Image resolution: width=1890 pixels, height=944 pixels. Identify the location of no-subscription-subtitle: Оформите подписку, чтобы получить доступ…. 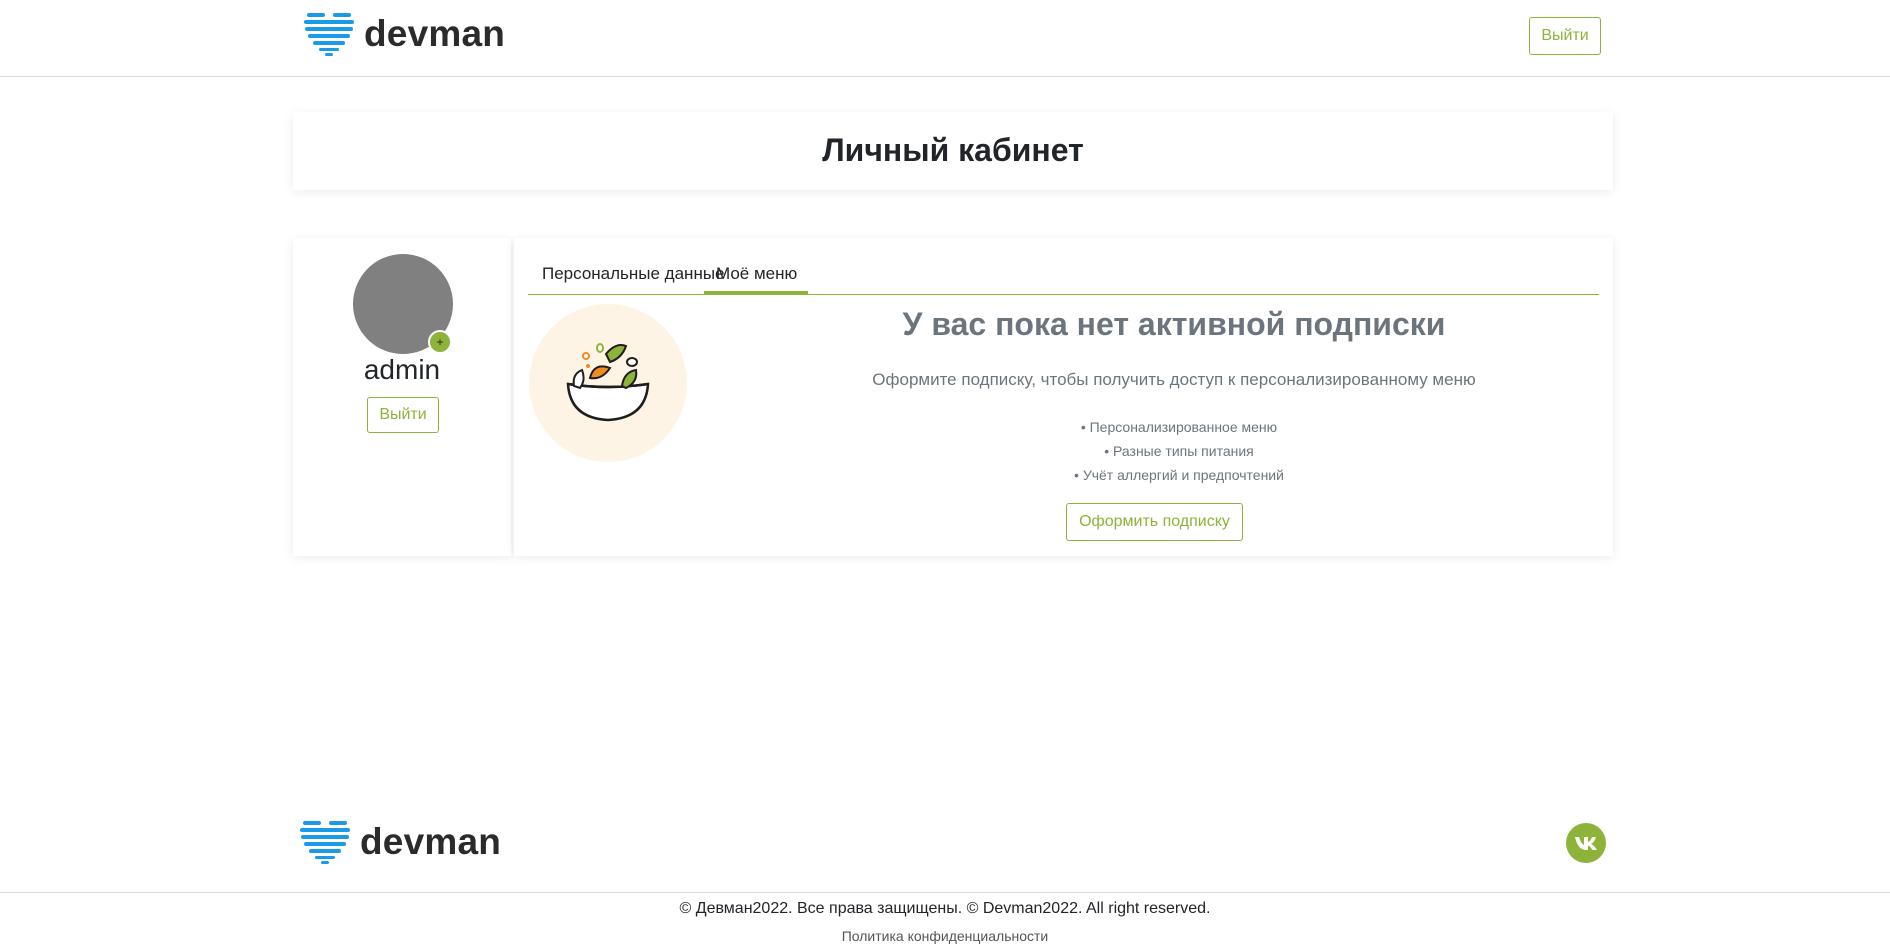
(1174, 379).